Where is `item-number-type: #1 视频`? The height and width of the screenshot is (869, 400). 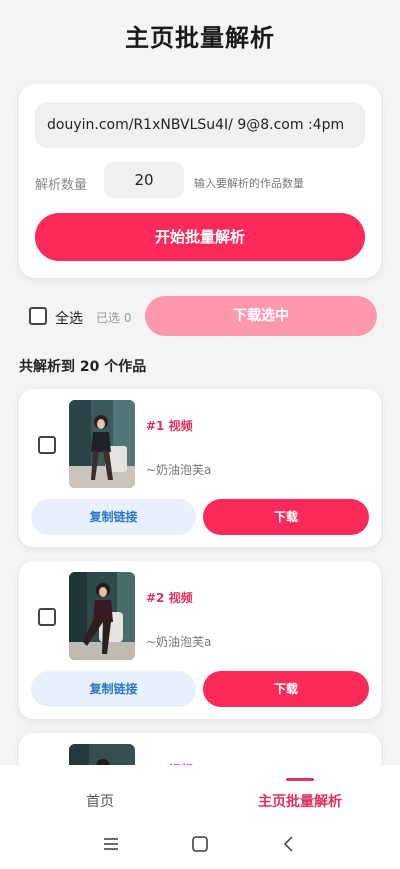
item-number-type: #1 视频 is located at coordinates (169, 426).